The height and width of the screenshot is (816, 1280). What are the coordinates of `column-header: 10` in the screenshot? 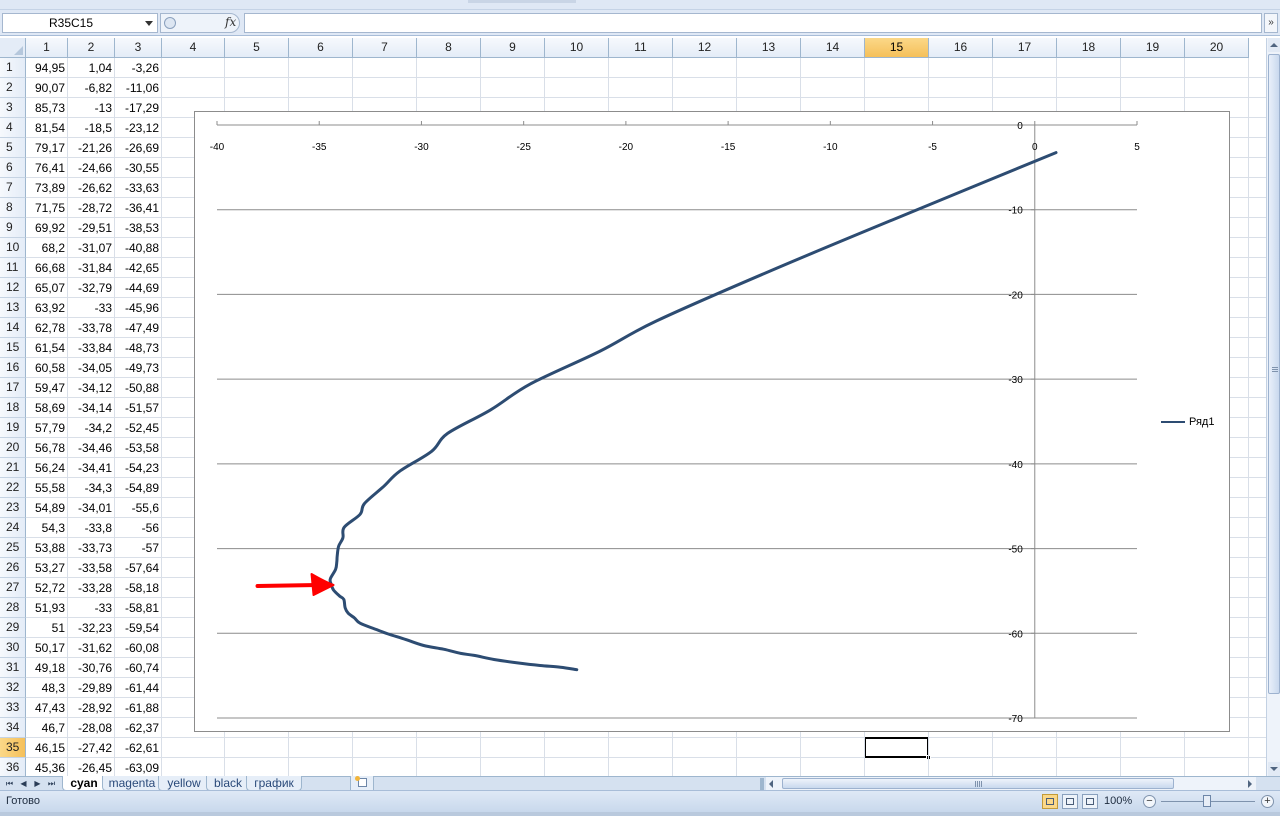 It's located at (577, 48).